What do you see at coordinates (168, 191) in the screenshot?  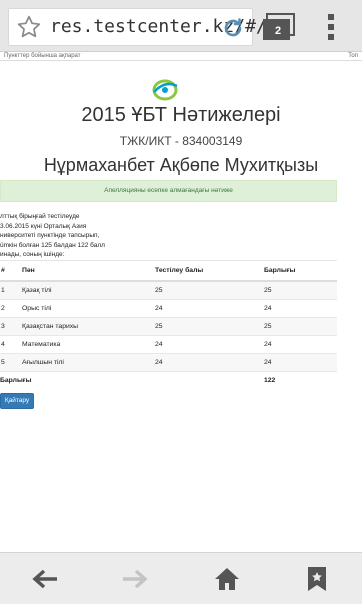 I see `result-notice: Апелляцияны есепке алмағандағы нәтиже` at bounding box center [168, 191].